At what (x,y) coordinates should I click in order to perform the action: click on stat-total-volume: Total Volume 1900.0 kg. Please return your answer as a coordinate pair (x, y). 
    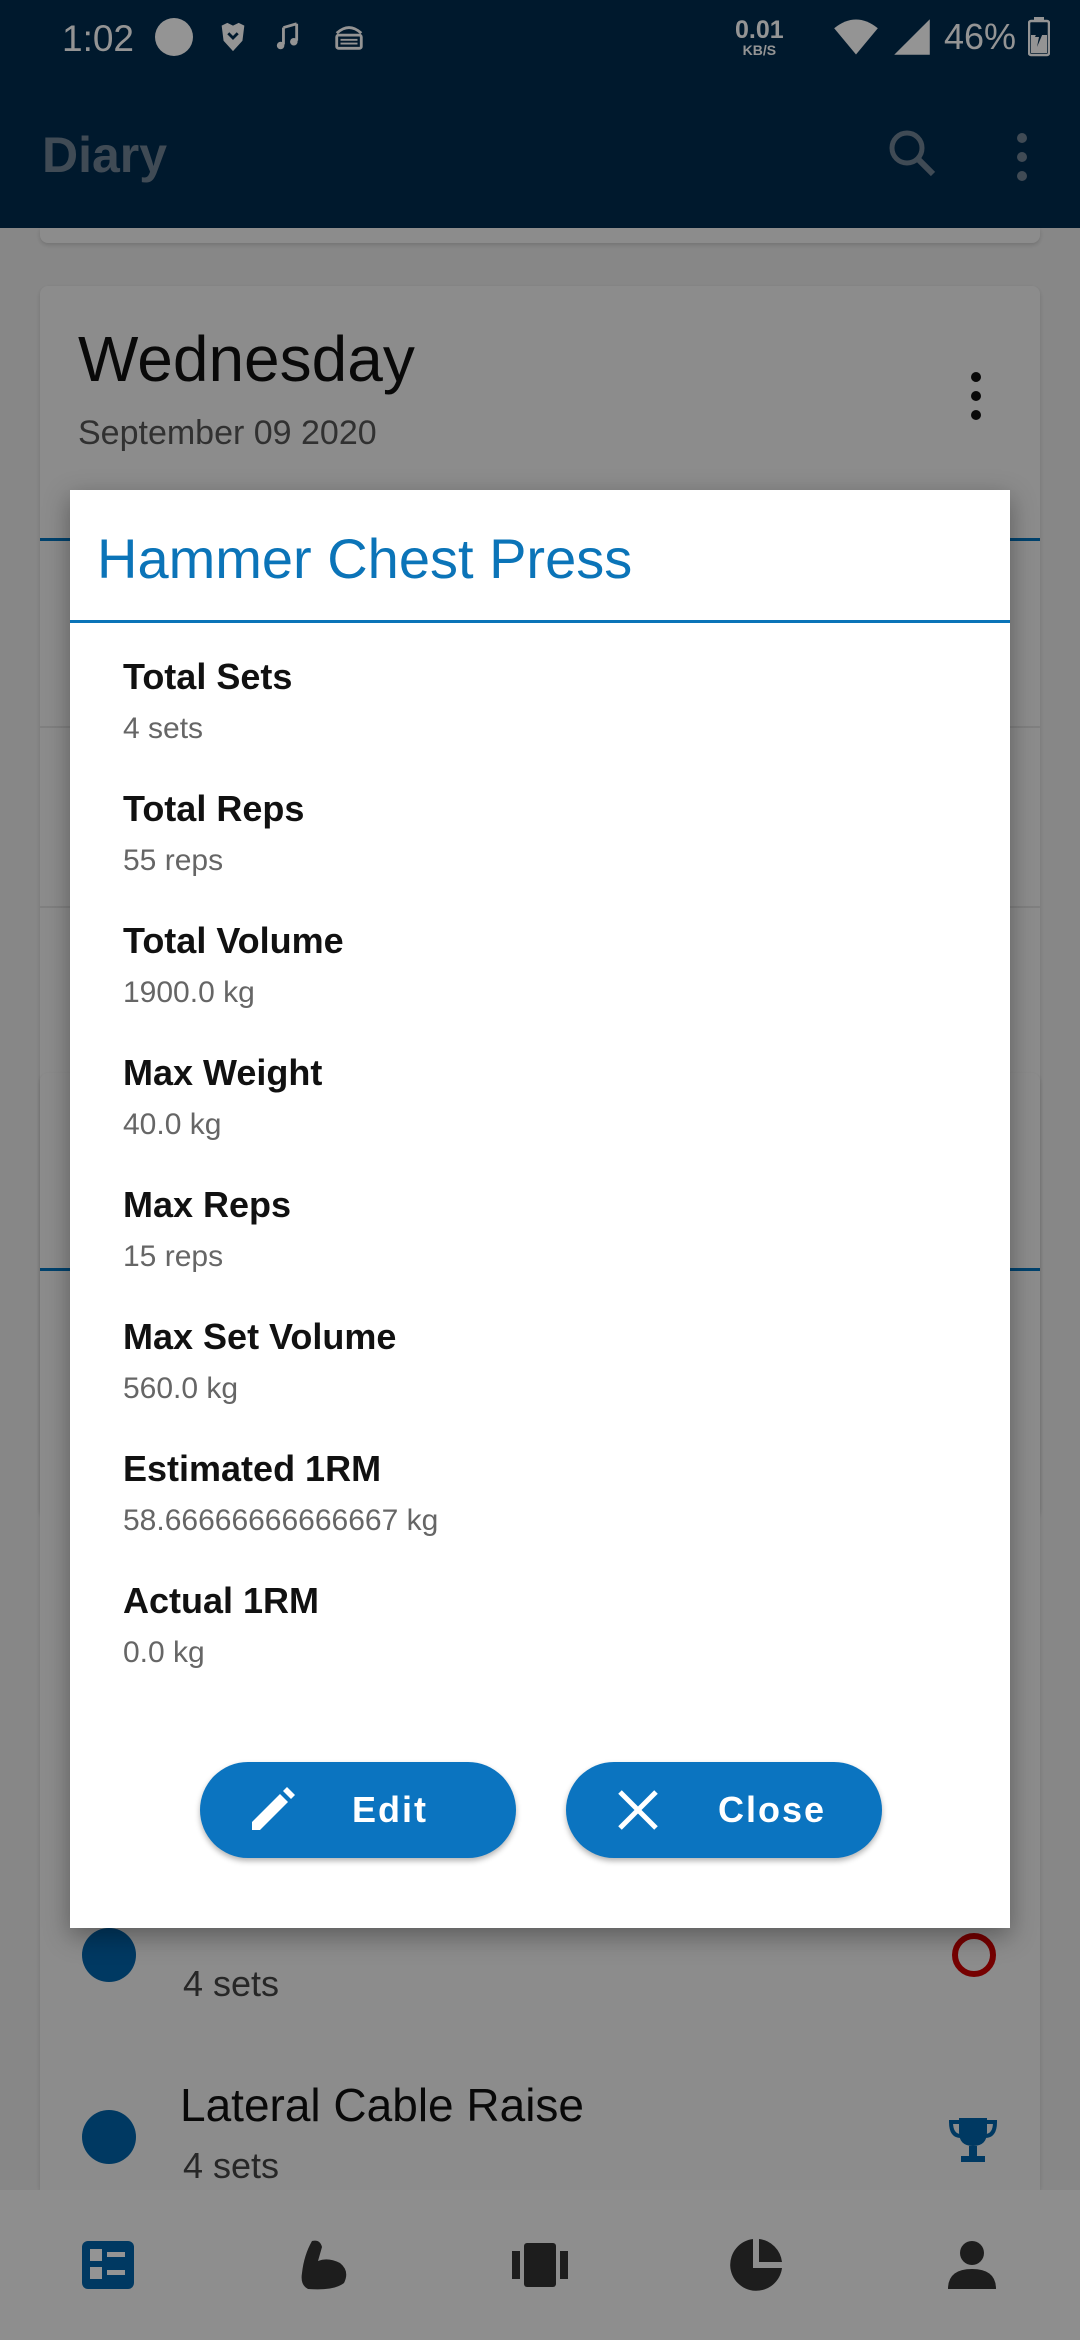
    Looking at the image, I should click on (233, 964).